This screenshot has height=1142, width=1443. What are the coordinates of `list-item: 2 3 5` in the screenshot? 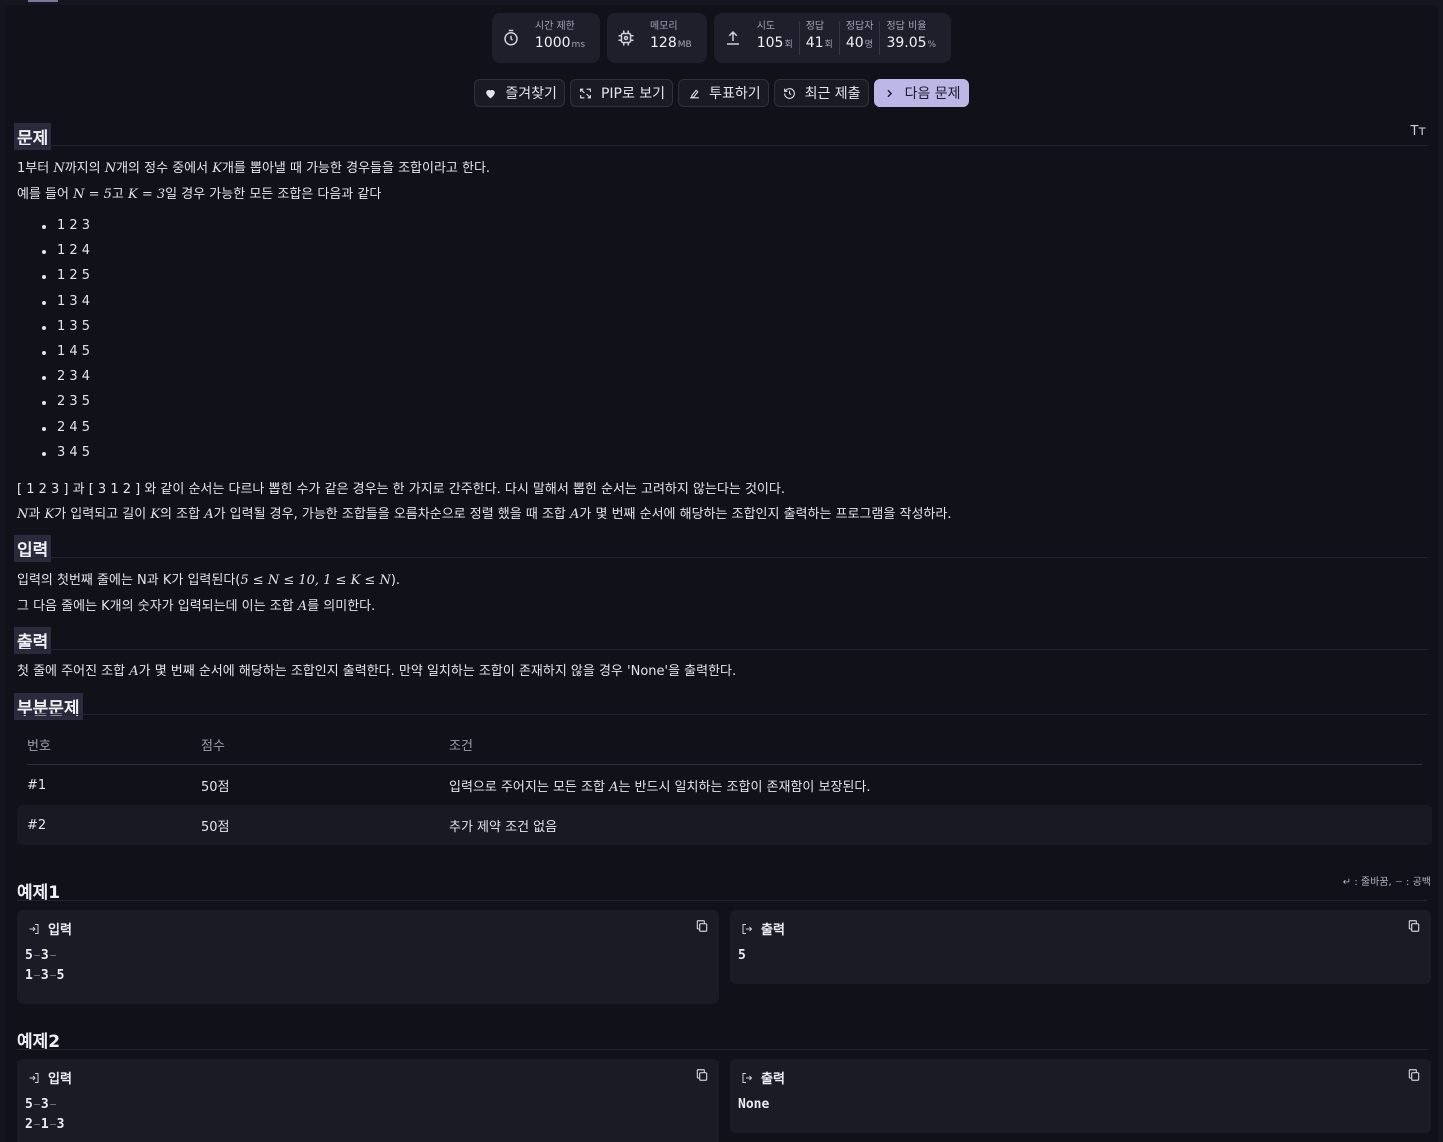 It's located at (65, 403).